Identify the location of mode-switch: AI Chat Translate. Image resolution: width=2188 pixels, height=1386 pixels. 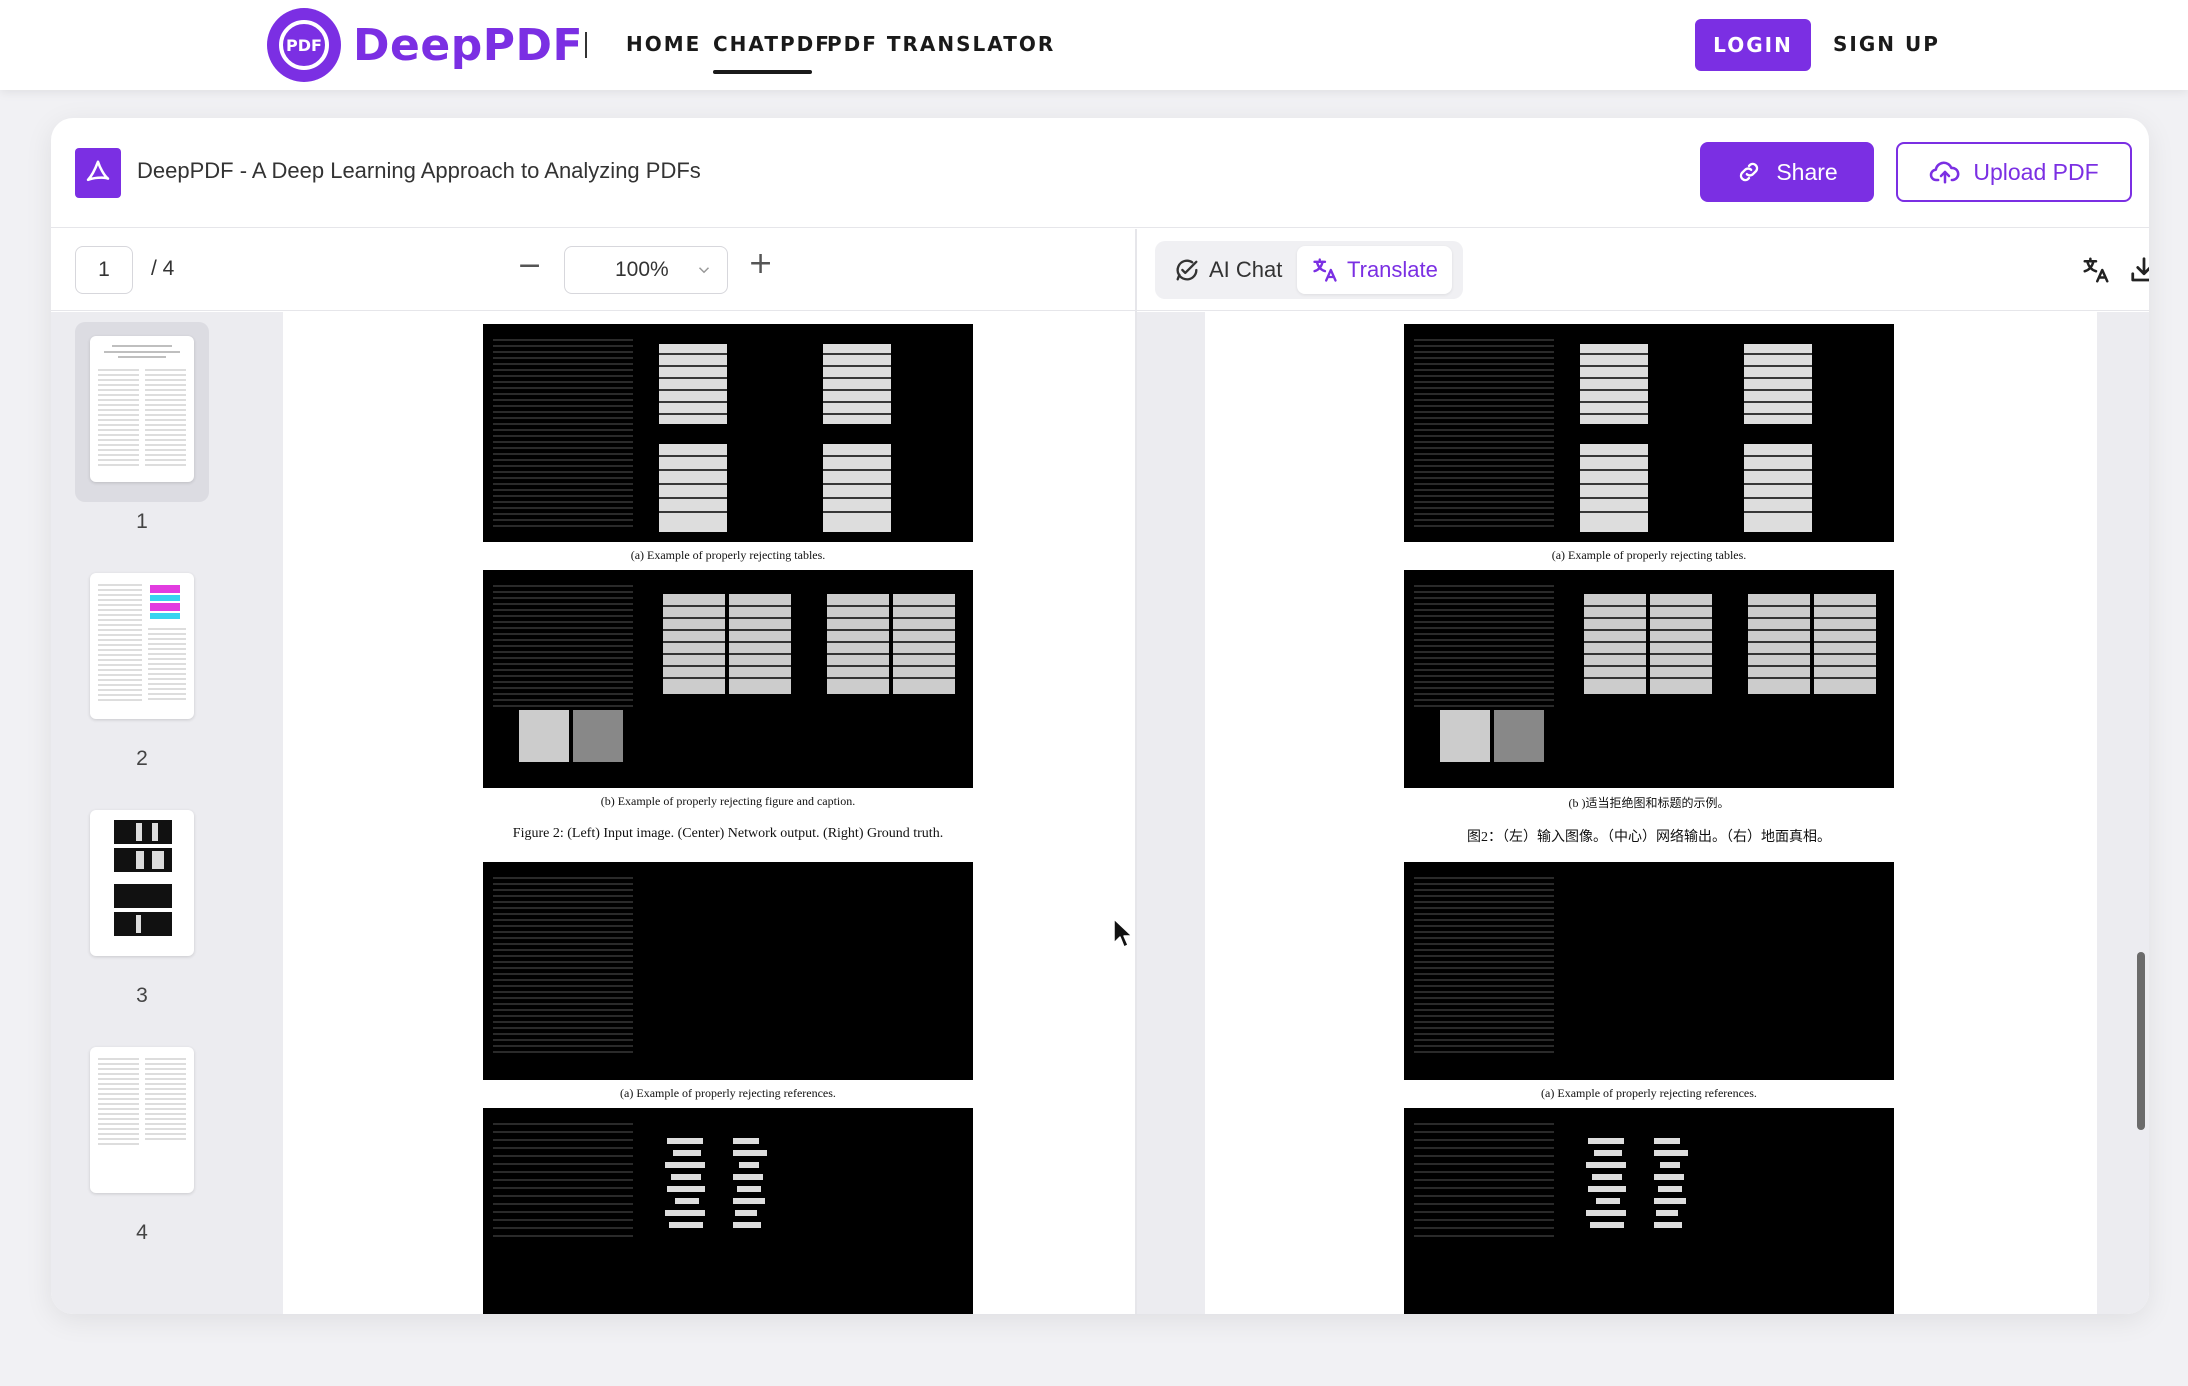
(1309, 270).